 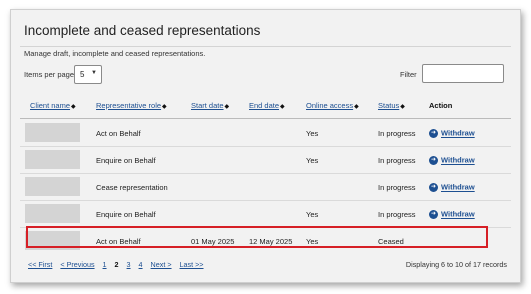 I want to click on column-header-representative-role: Representative role◆, so click(x=131, y=105).